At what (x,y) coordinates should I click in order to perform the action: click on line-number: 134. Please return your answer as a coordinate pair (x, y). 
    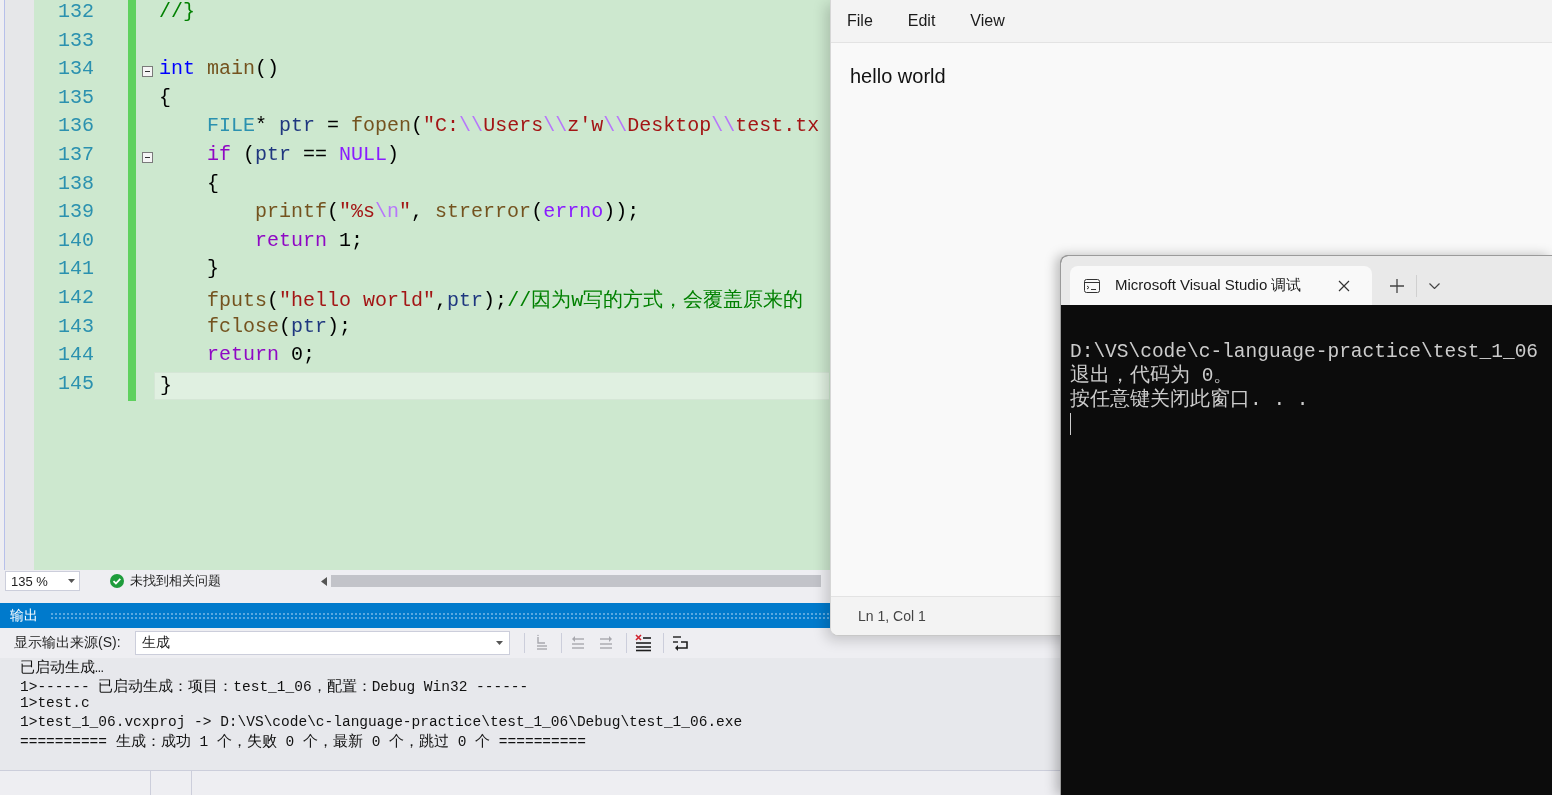
    Looking at the image, I should click on (75, 70).